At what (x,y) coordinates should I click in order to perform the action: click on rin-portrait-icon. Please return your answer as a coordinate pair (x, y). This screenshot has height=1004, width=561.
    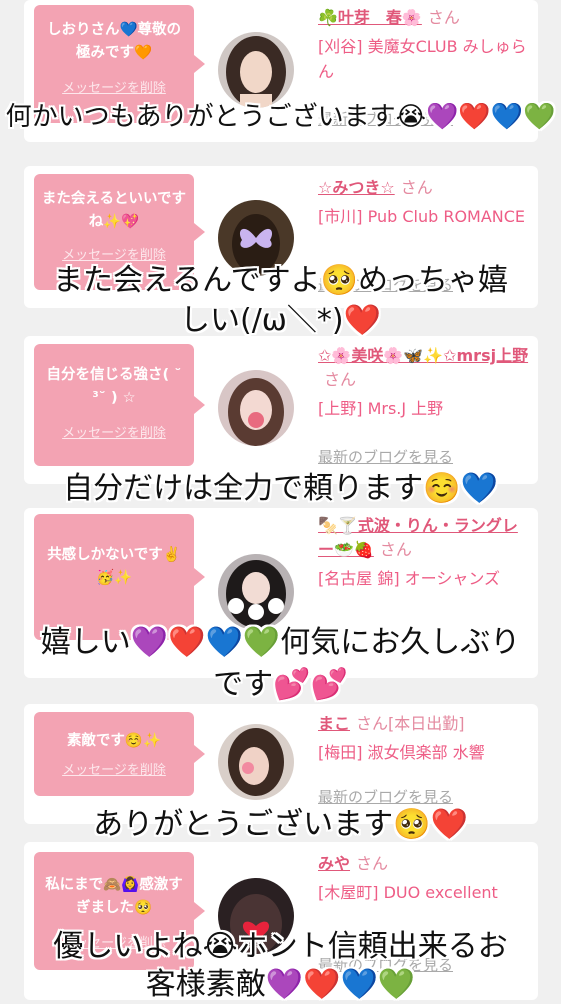
    Looking at the image, I should click on (256, 592).